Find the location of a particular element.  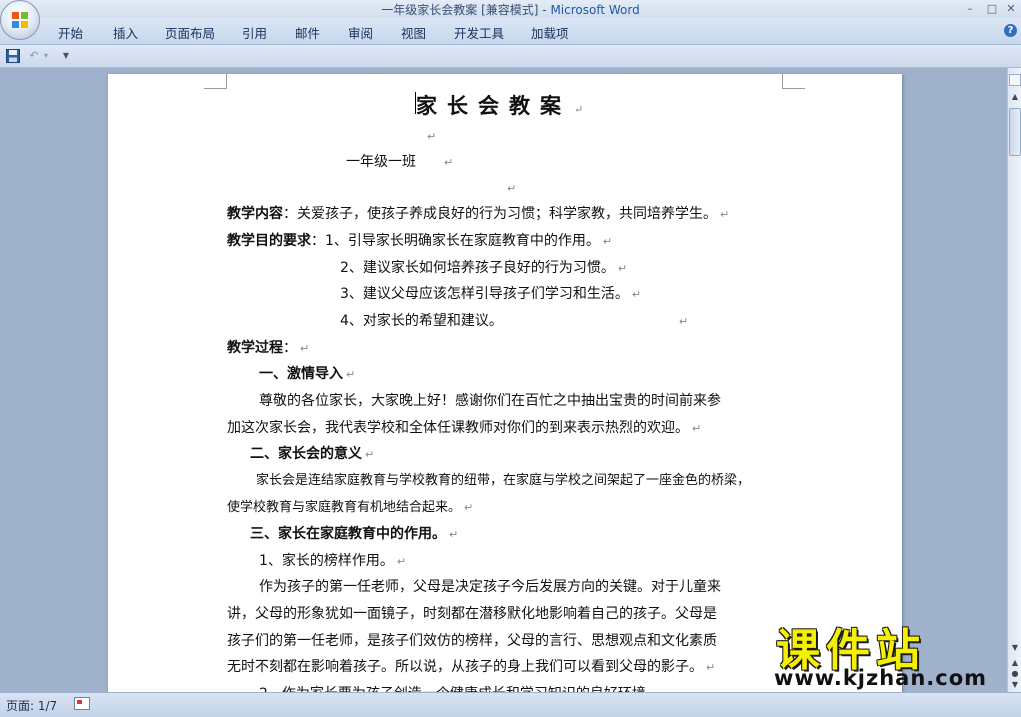

section-heading-3: 三、家长在家庭教育中的作用。 ↵ is located at coordinates (354, 534).